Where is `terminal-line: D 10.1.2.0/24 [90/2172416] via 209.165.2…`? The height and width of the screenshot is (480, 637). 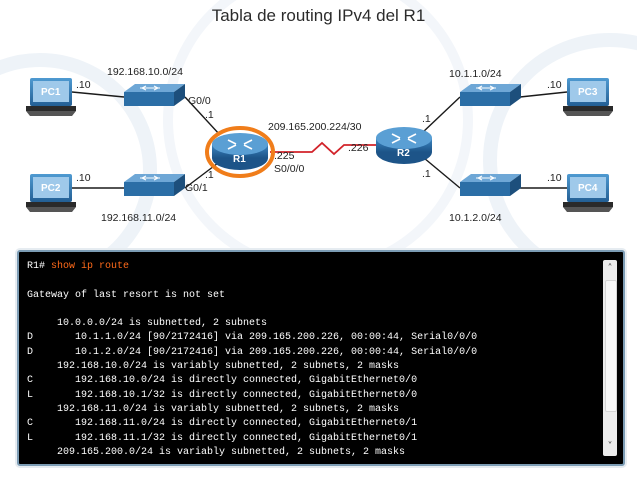 terminal-line: D 10.1.2.0/24 [90/2172416] via 209.165.2… is located at coordinates (252, 352).